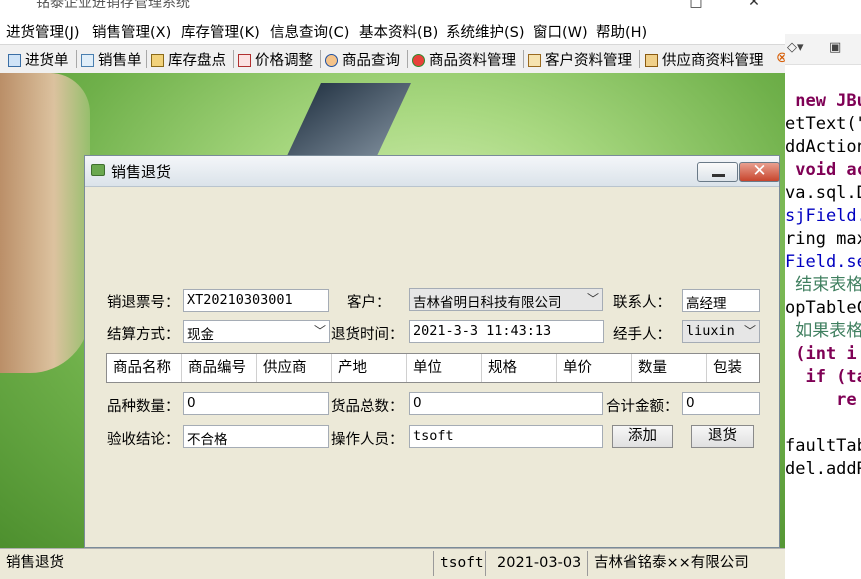 The image size is (861, 579). What do you see at coordinates (392, 8) in the screenshot?
I see `window-titlebar: 铭泰企业进销存管理系统 □ ✕` at bounding box center [392, 8].